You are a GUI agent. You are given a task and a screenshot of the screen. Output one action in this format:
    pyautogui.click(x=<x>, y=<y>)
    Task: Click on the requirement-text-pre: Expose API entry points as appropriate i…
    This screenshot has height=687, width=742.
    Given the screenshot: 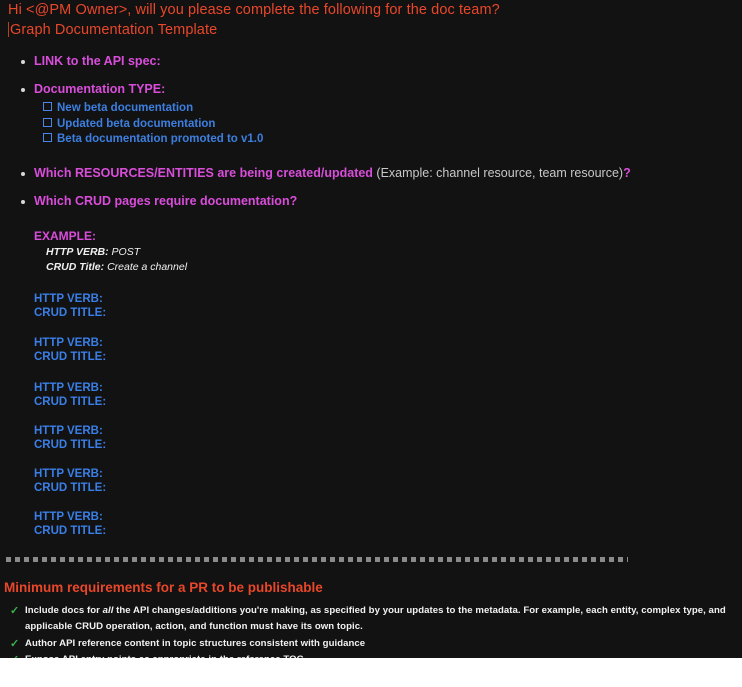 What is the action you would take?
    pyautogui.click(x=164, y=656)
    